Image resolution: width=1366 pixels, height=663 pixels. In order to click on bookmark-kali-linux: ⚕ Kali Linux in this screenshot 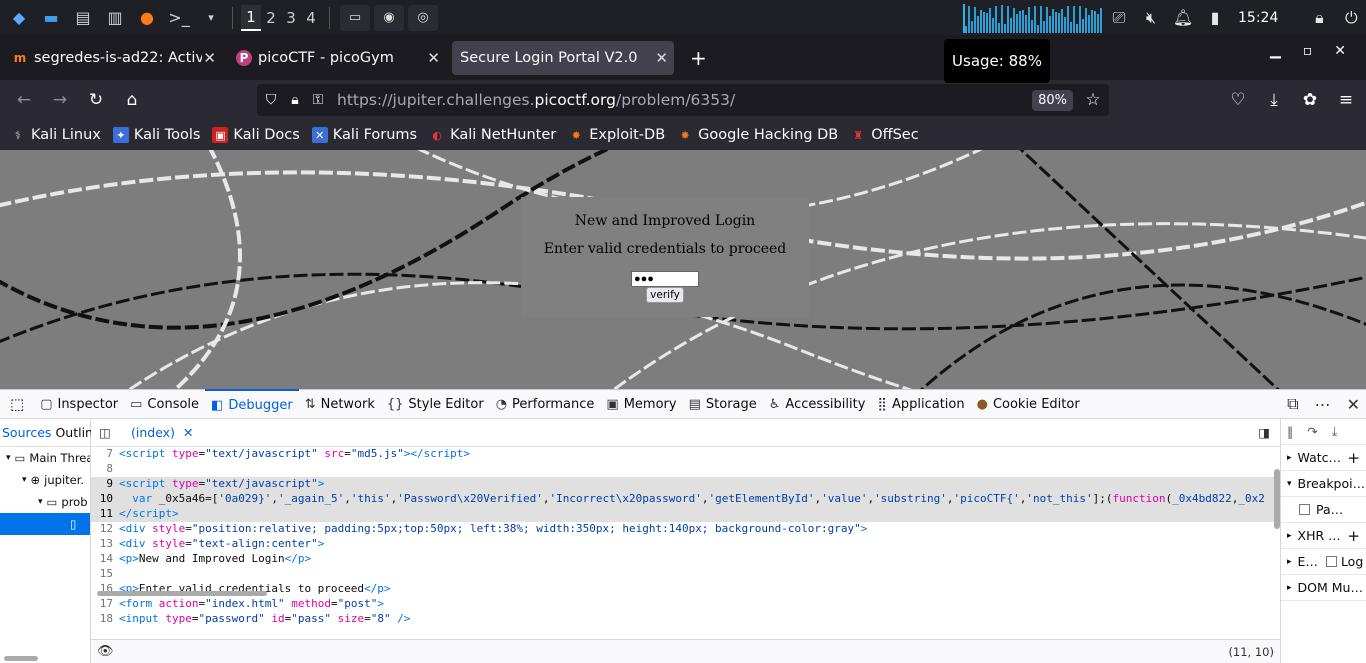, I will do `click(55, 135)`.